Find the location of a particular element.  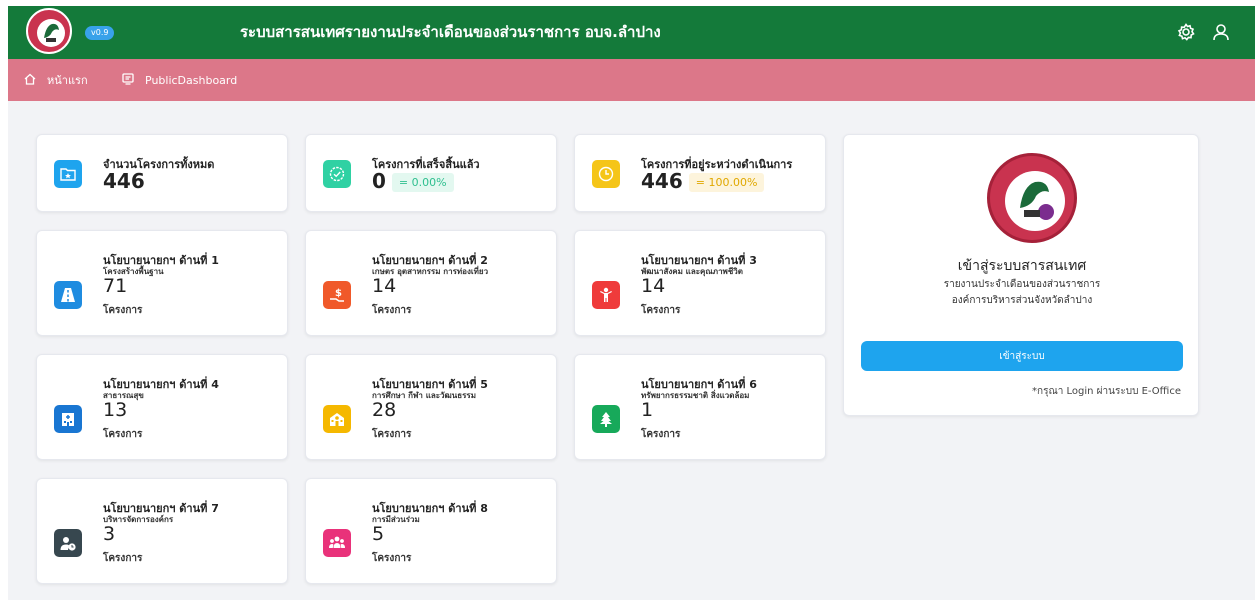

policy-7-count: 3 is located at coordinates (109, 534).